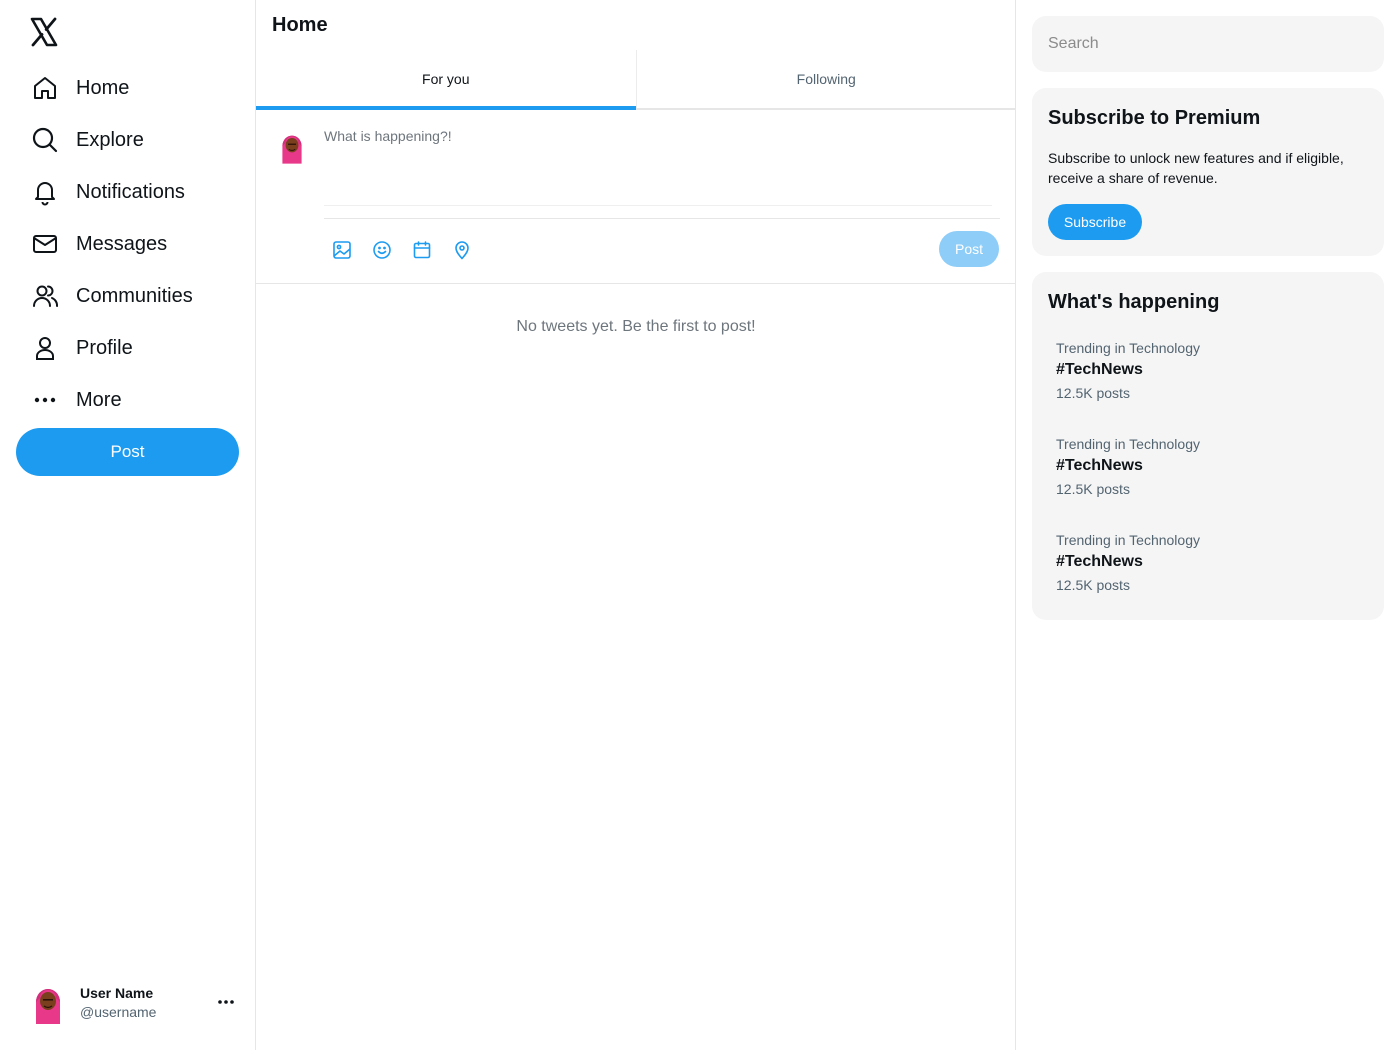  Describe the element at coordinates (118, 1011) in the screenshot. I see `account-handle: @username` at that location.